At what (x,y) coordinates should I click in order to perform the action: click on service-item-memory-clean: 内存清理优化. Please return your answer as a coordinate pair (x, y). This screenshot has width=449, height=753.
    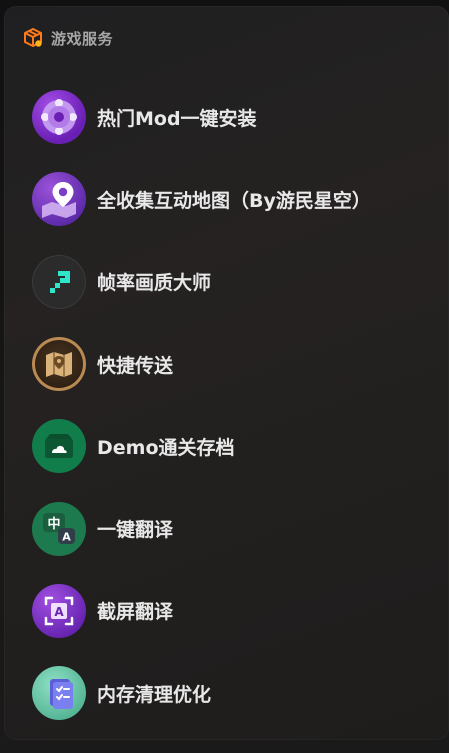
    Looking at the image, I should click on (237, 693).